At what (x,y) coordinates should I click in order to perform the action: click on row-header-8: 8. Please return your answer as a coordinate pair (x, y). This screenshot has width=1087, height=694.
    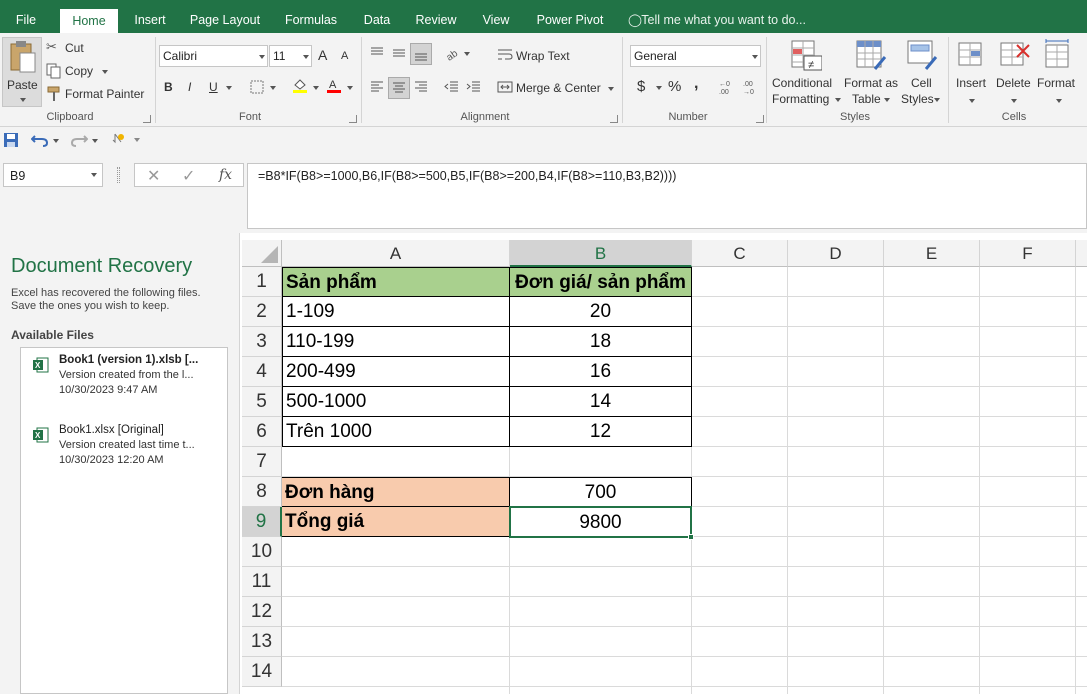
    Looking at the image, I should click on (262, 492).